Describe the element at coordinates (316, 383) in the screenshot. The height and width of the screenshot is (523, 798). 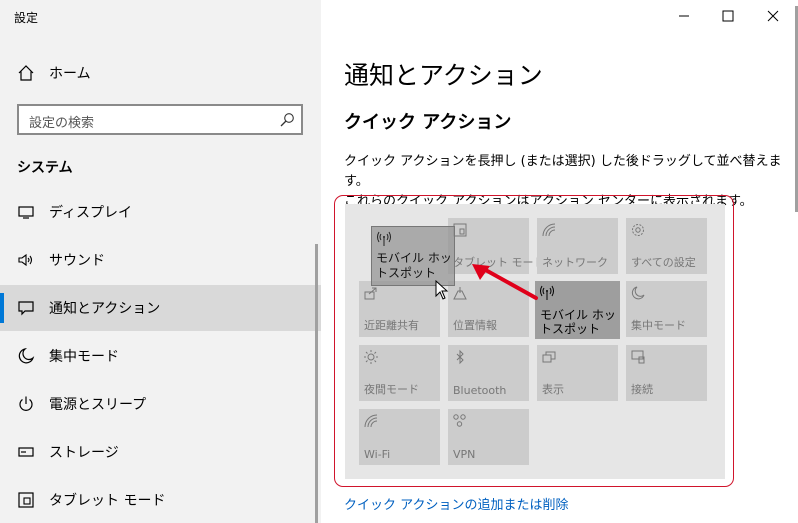
I see `sidebar-scrollbar` at that location.